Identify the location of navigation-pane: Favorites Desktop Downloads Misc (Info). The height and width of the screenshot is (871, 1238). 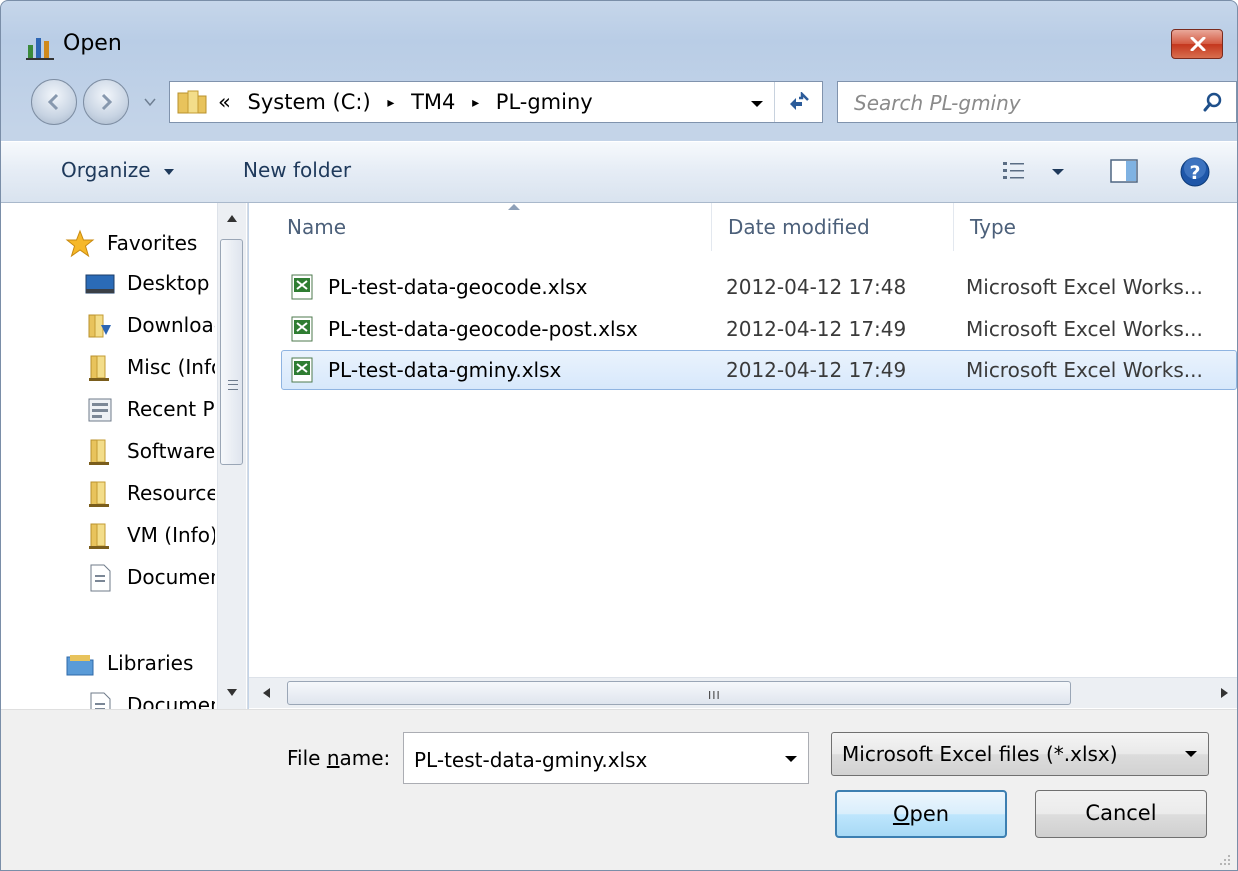
(124, 456).